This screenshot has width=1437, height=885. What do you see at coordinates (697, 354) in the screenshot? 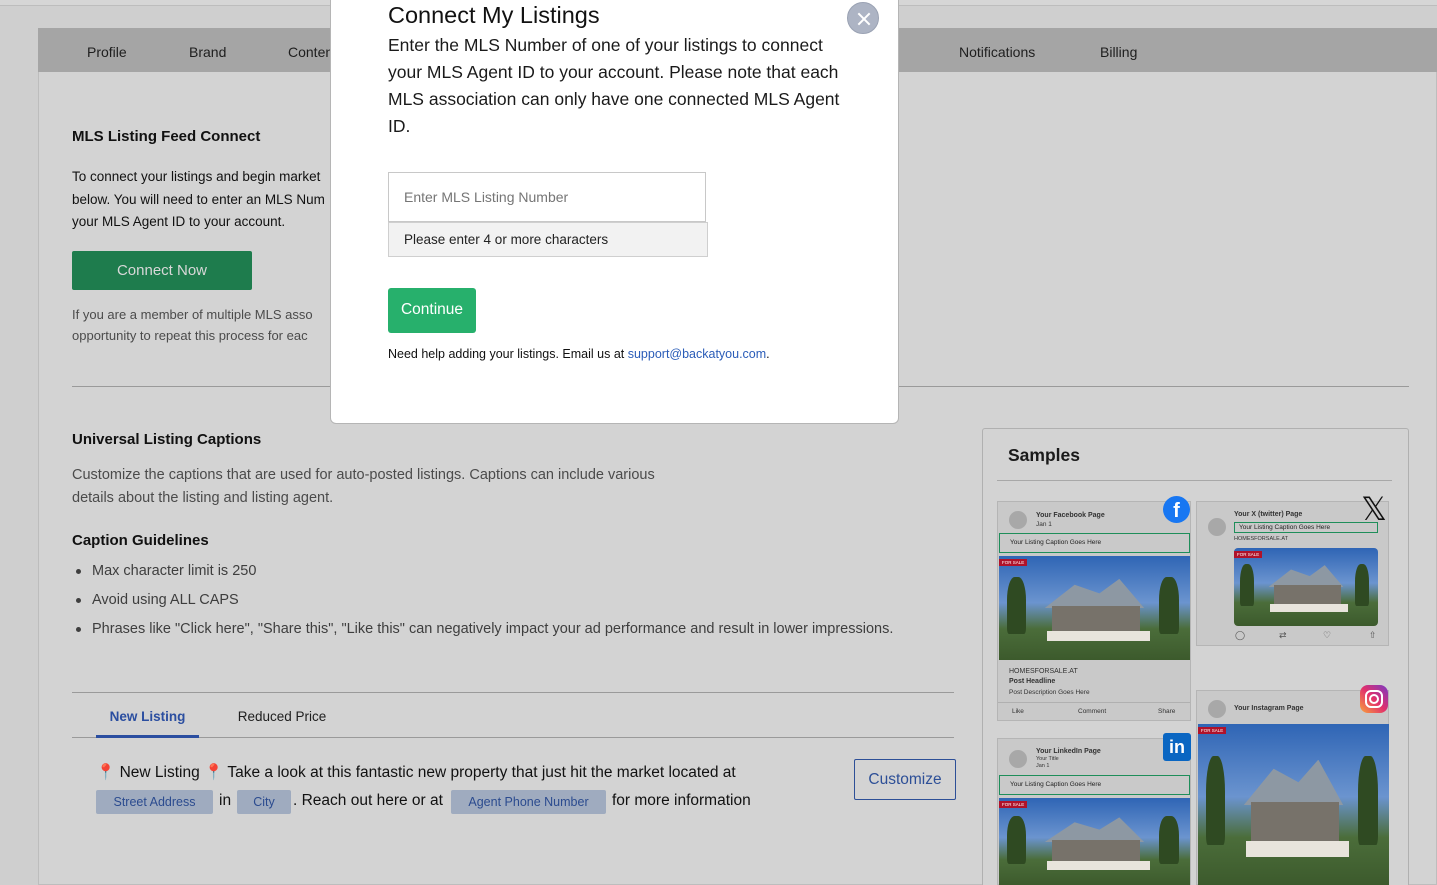
I see `support-email-link: support@backatyou.com` at bounding box center [697, 354].